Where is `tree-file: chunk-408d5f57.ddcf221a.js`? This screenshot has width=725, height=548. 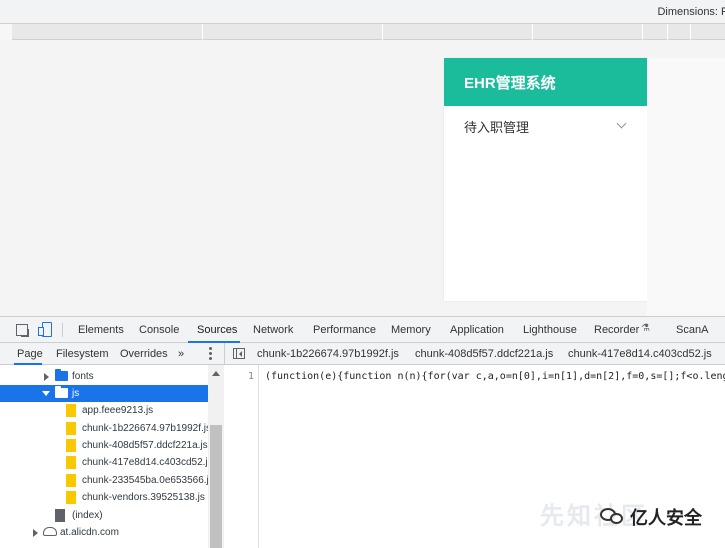 tree-file: chunk-408d5f57.ddcf221a.js is located at coordinates (104, 445).